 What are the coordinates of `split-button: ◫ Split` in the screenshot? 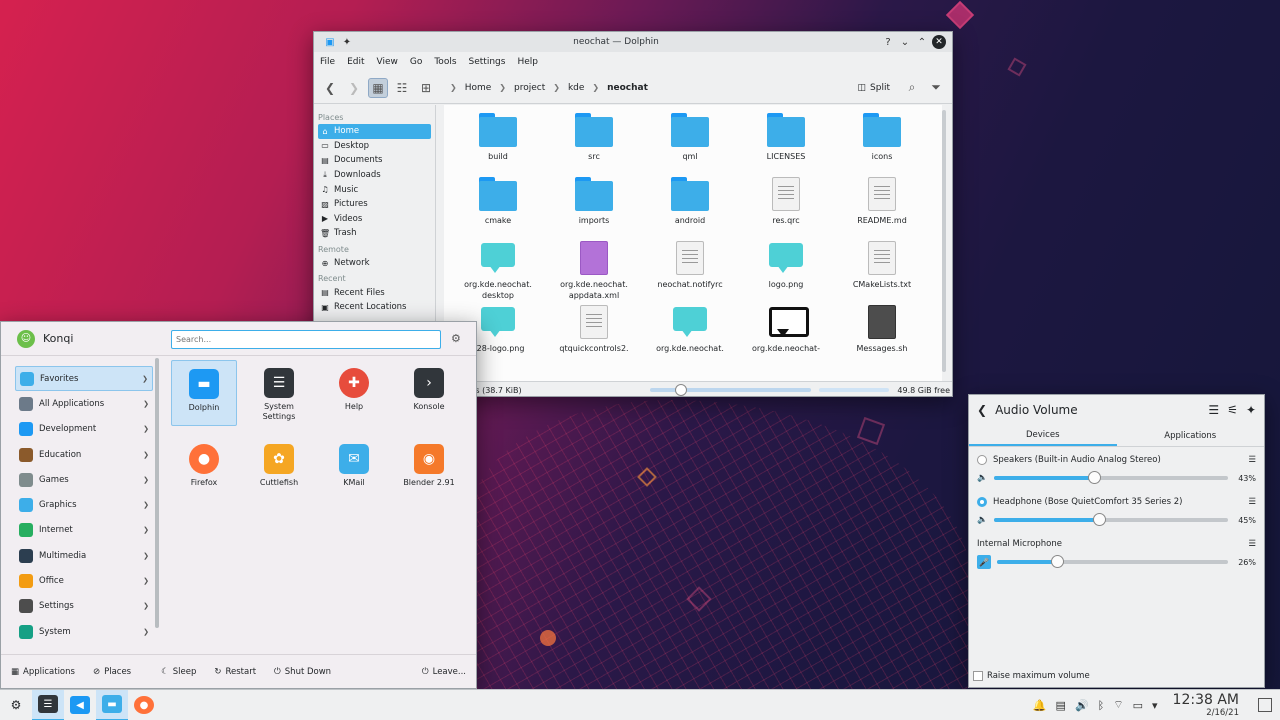 It's located at (874, 88).